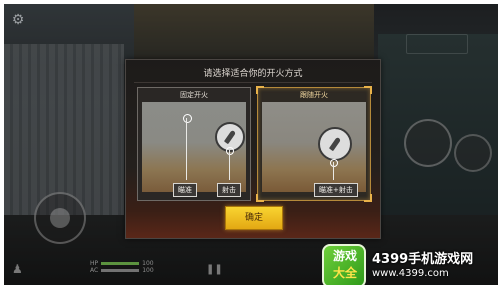  Describe the element at coordinates (194, 95) in the screenshot. I see `option-label: 固定开火` at that location.